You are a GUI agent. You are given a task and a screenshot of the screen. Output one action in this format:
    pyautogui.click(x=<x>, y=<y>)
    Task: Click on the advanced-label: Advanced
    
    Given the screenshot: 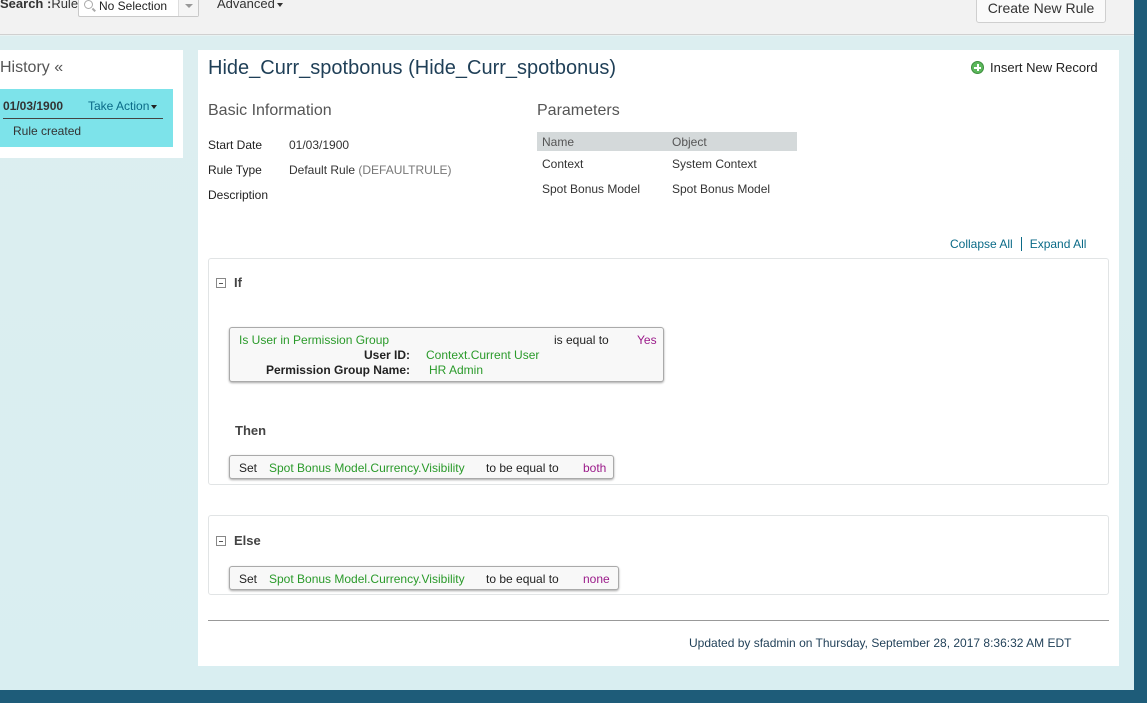 What is the action you would take?
    pyautogui.click(x=246, y=5)
    